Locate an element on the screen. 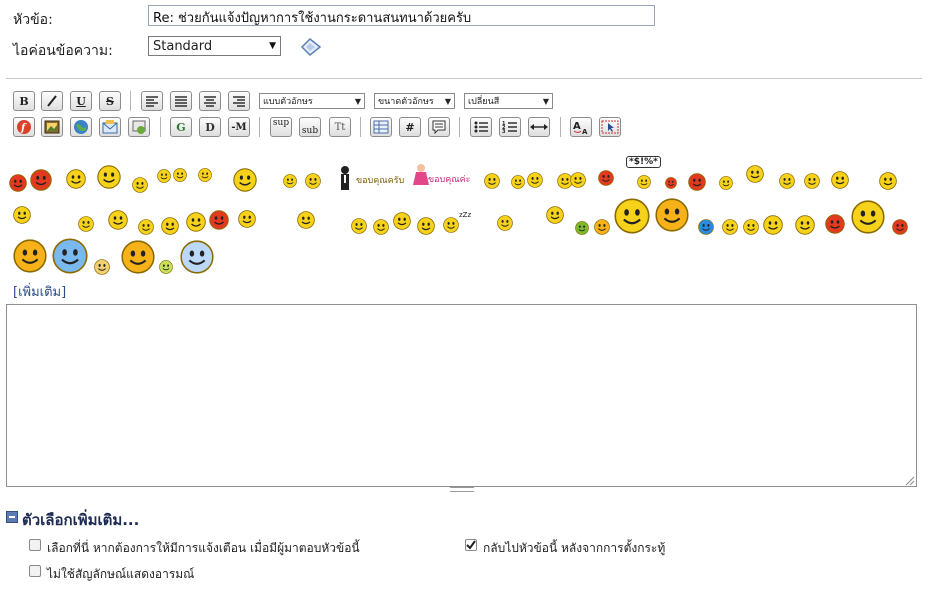 The height and width of the screenshot is (589, 928). bullet-list-button is located at coordinates (481, 127).